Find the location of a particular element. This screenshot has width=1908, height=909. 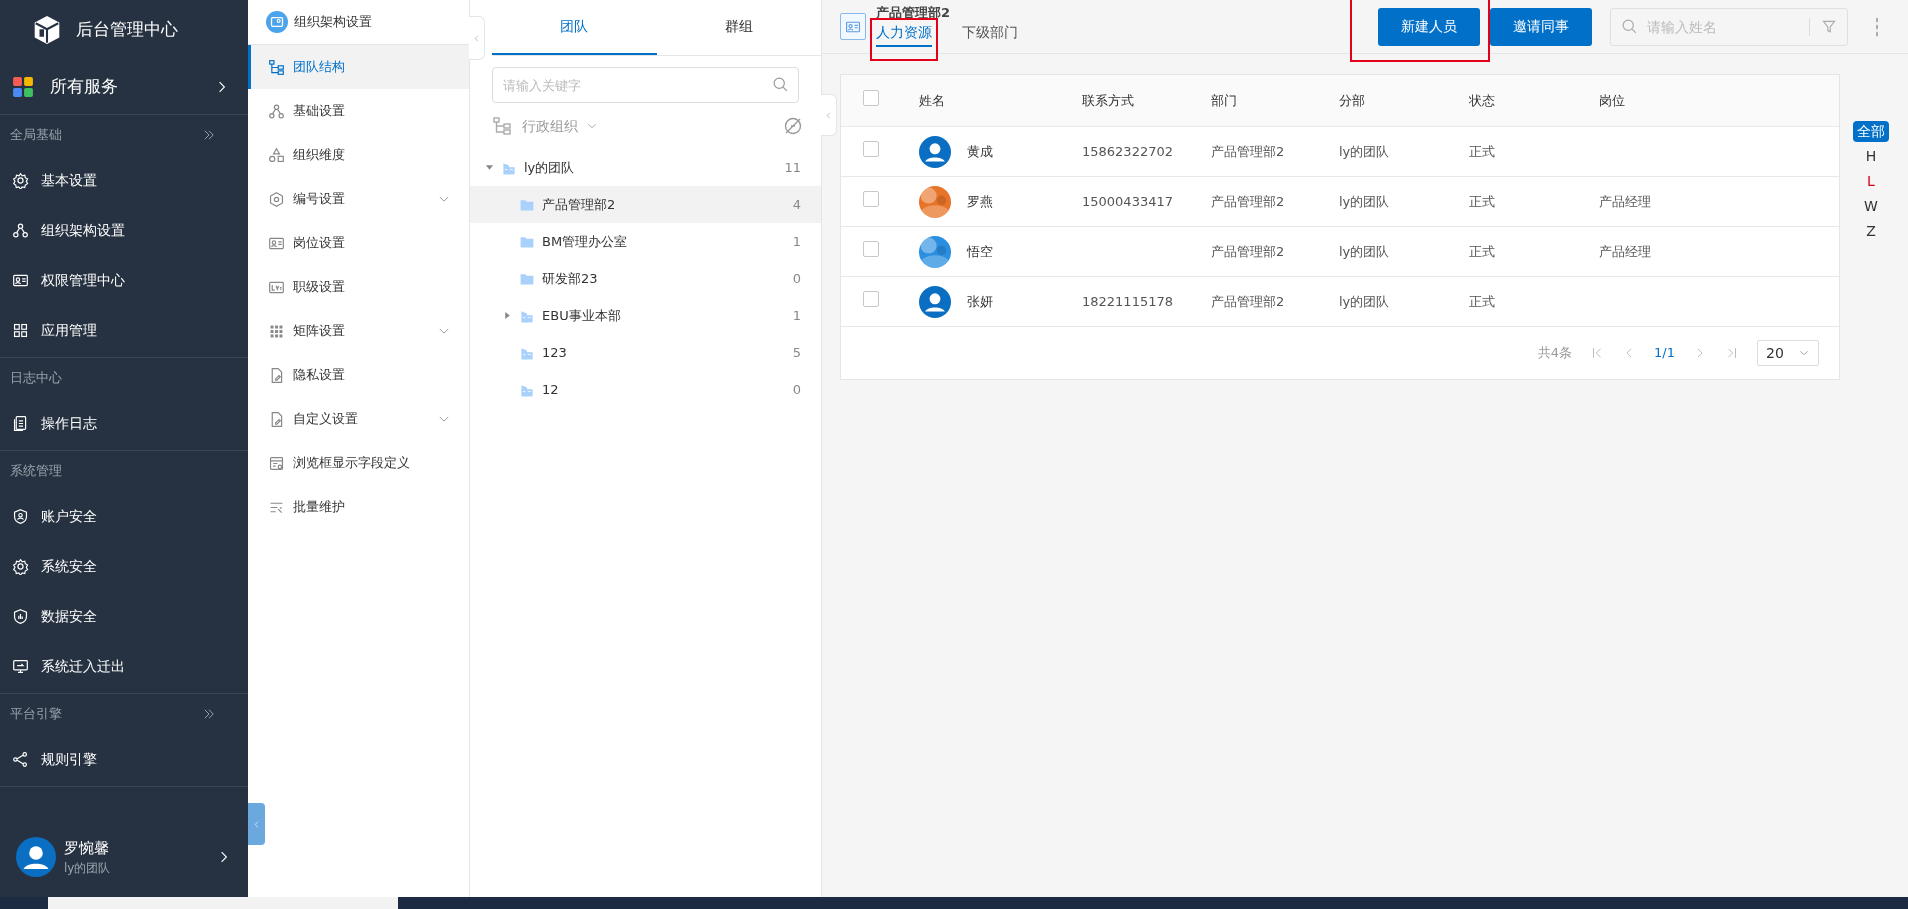

node-label: EBU事业本部 is located at coordinates (581, 315).